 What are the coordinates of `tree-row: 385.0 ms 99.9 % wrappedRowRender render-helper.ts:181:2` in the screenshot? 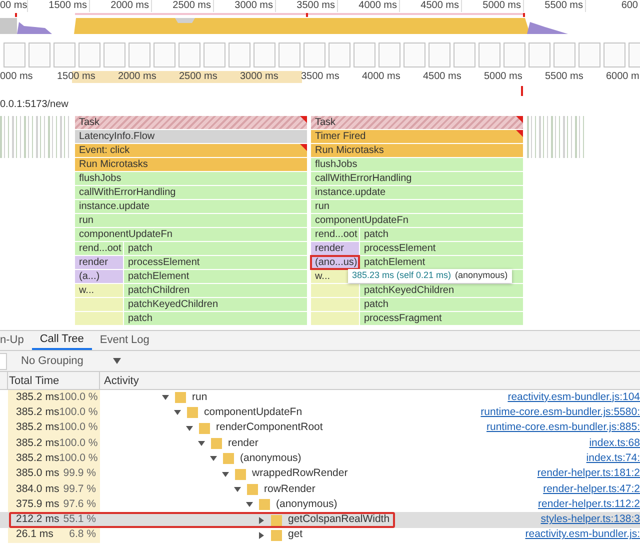 It's located at (320, 474).